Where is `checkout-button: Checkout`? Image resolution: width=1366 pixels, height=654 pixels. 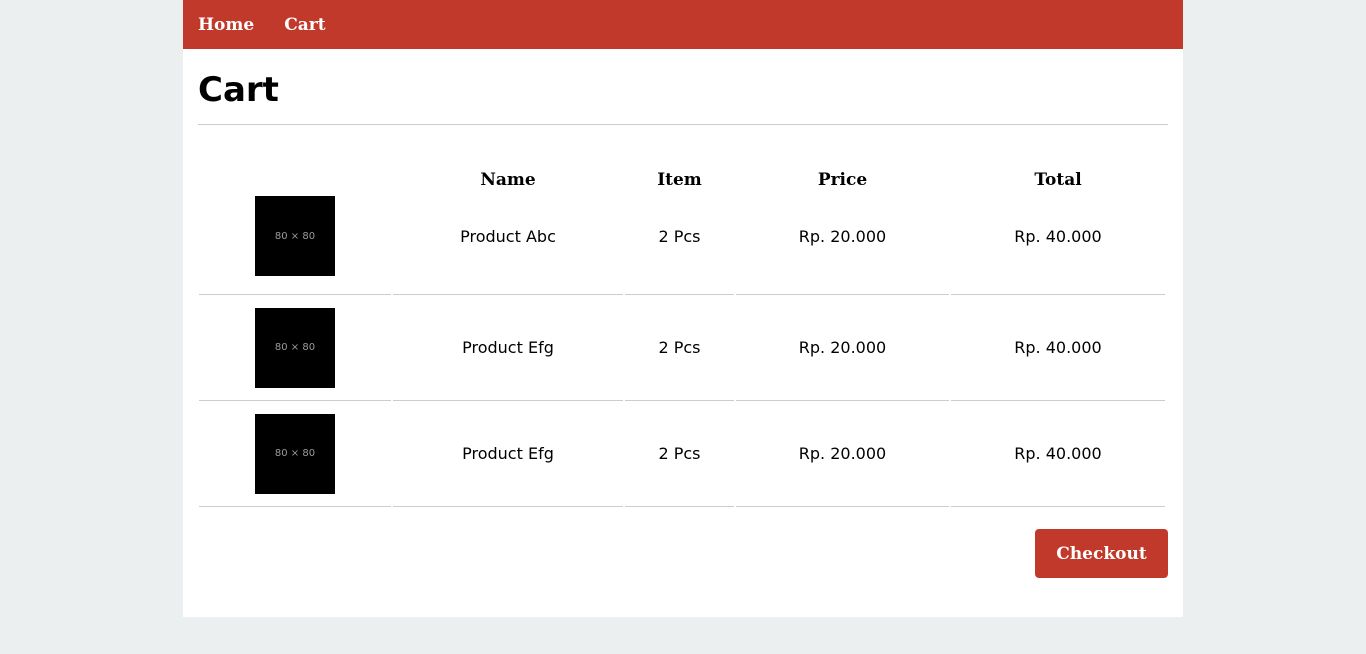
checkout-button: Checkout is located at coordinates (1101, 553).